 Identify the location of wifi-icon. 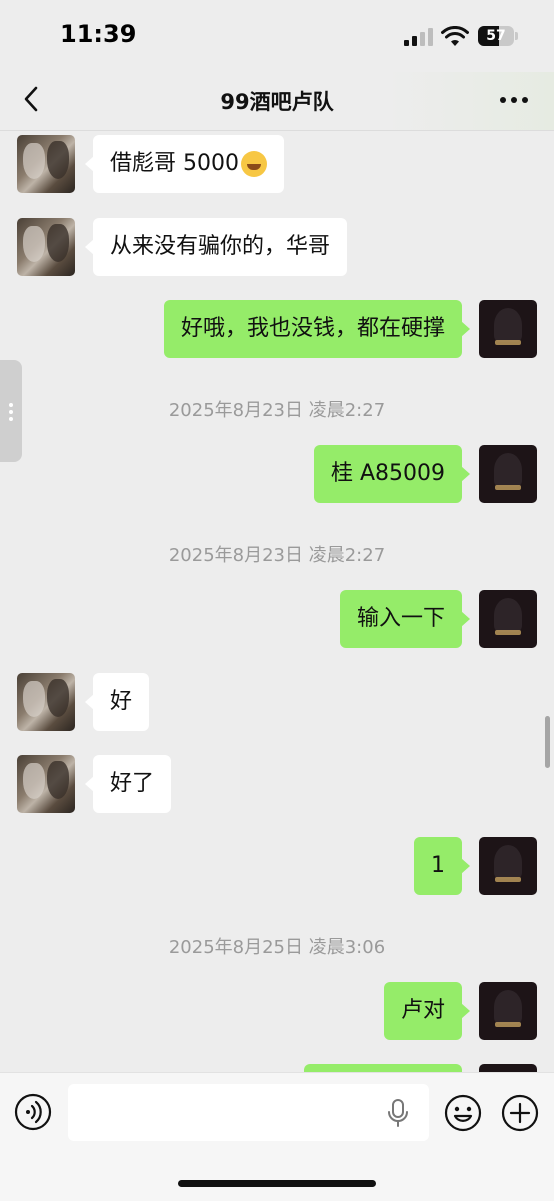
(455, 36).